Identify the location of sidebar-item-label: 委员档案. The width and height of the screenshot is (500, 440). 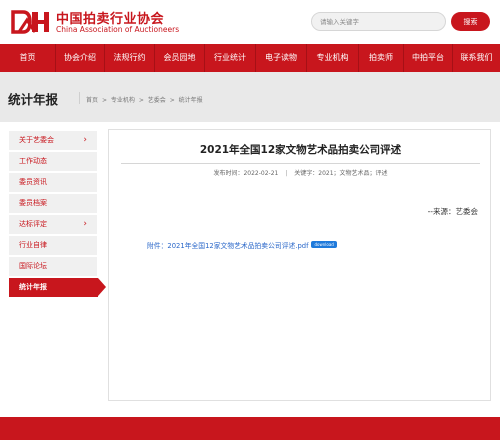
(33, 203).